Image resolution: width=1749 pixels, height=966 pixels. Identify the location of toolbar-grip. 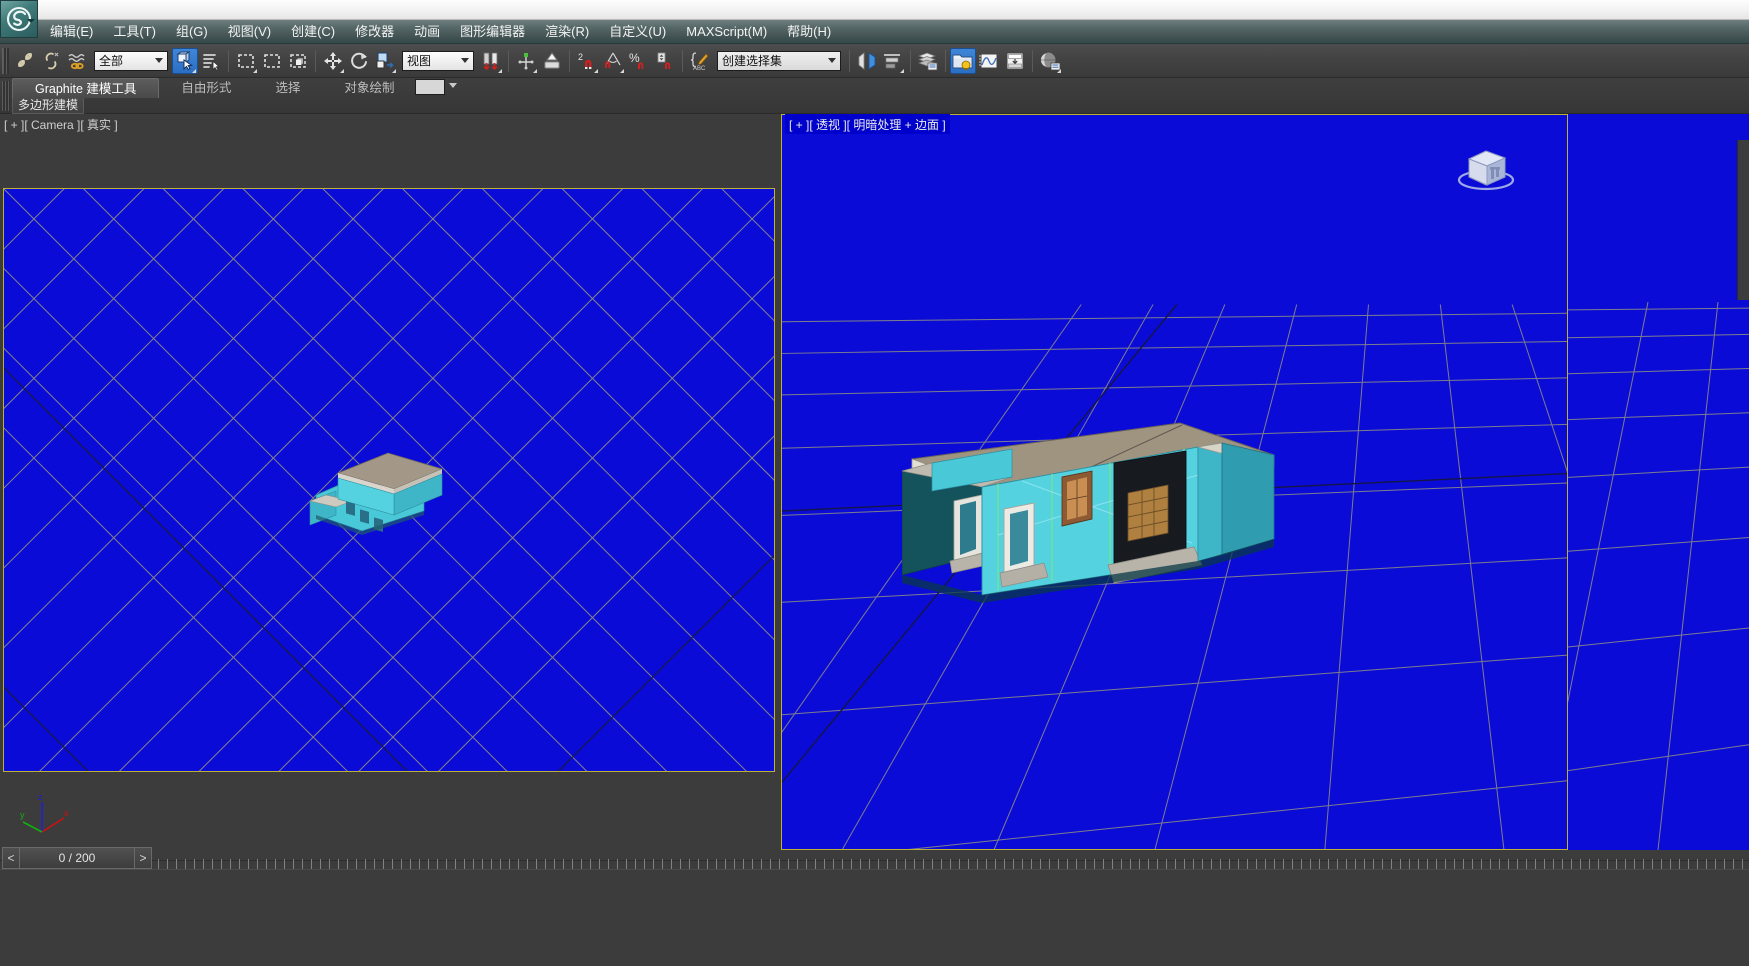
(5, 60).